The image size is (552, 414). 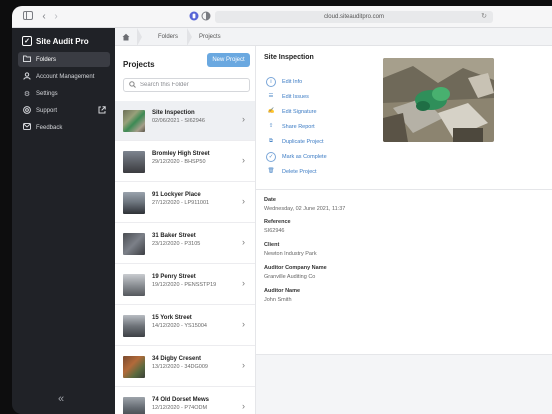 What do you see at coordinates (27, 94) in the screenshot?
I see `gear-icon: ⚙` at bounding box center [27, 94].